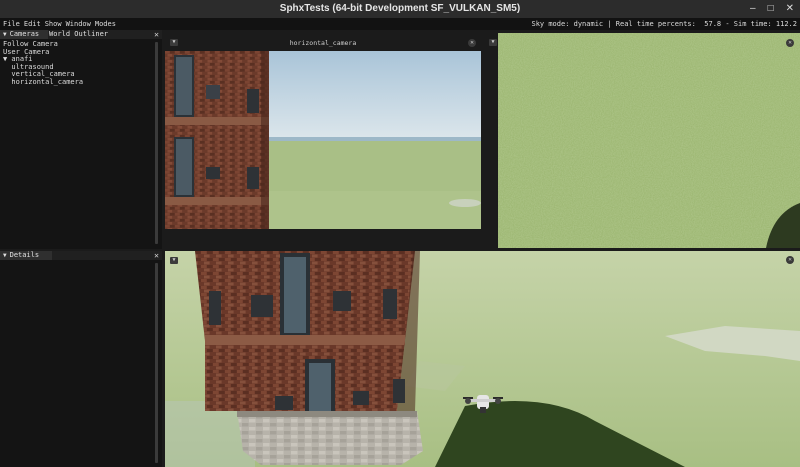  I want to click on close-details-icon: ✕, so click(156, 255).